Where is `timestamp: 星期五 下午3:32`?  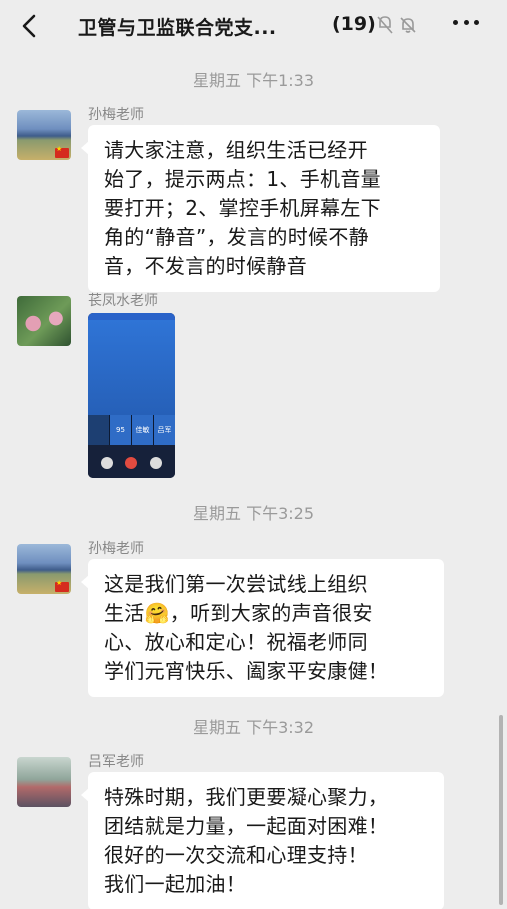 timestamp: 星期五 下午3:32 is located at coordinates (253, 727).